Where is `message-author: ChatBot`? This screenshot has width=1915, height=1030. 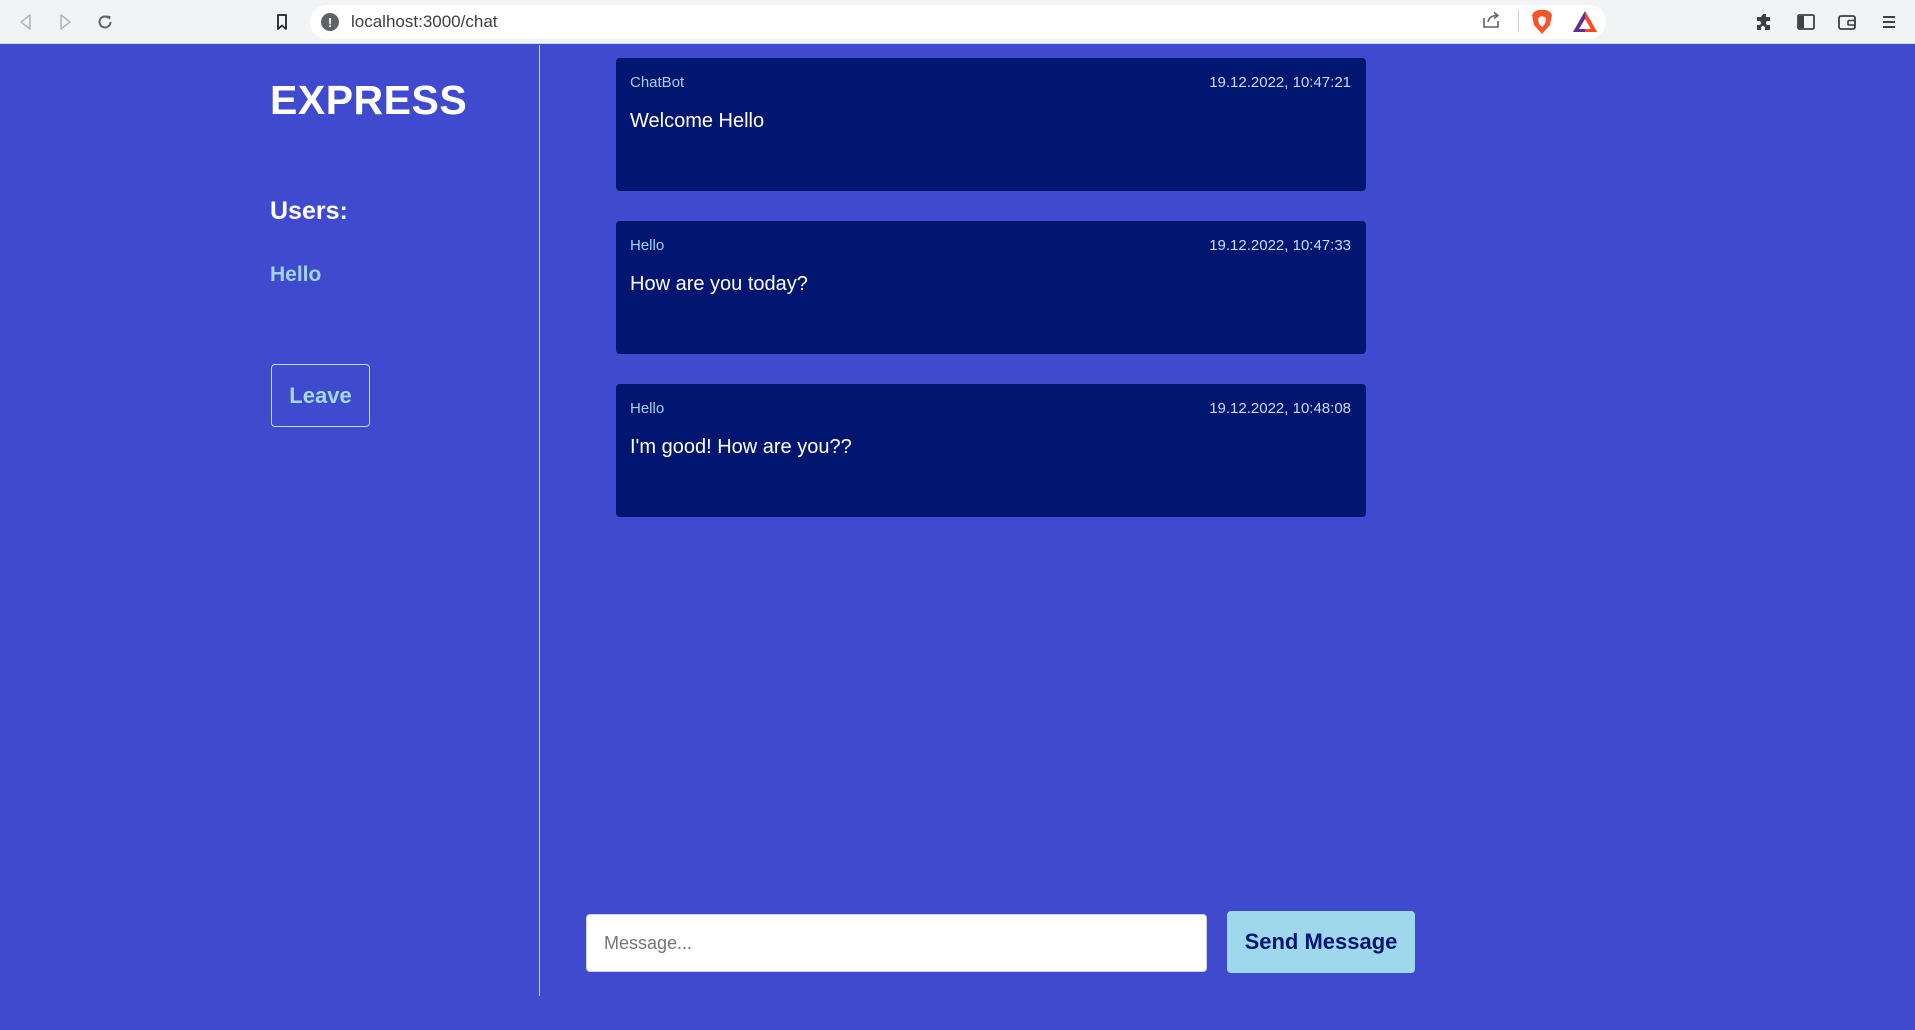 message-author: ChatBot is located at coordinates (657, 82).